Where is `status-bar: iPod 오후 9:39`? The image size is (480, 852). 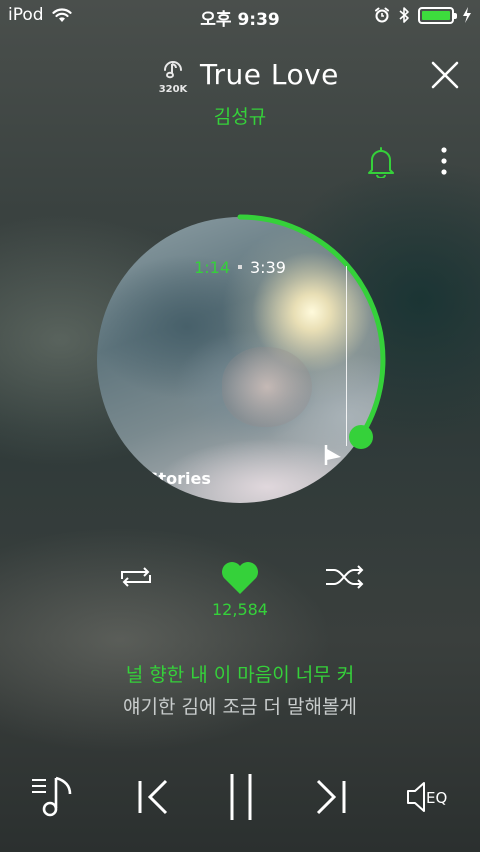
status-bar: iPod 오후 9:39 is located at coordinates (240, 16).